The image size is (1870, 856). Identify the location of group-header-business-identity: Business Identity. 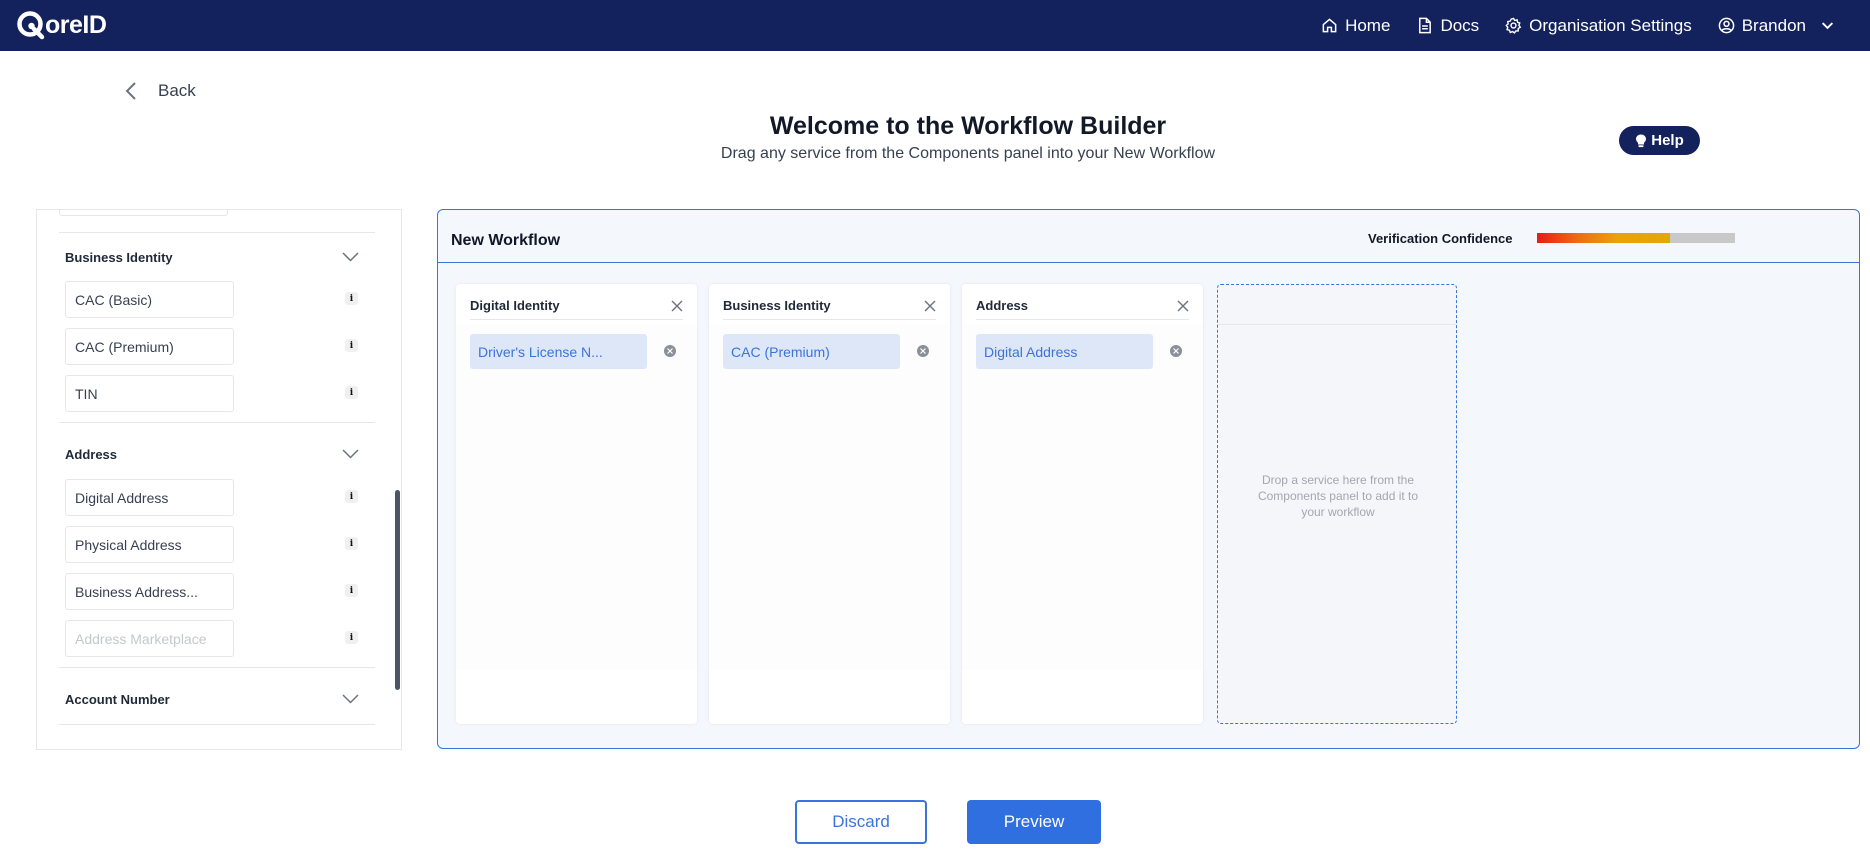
(217, 257).